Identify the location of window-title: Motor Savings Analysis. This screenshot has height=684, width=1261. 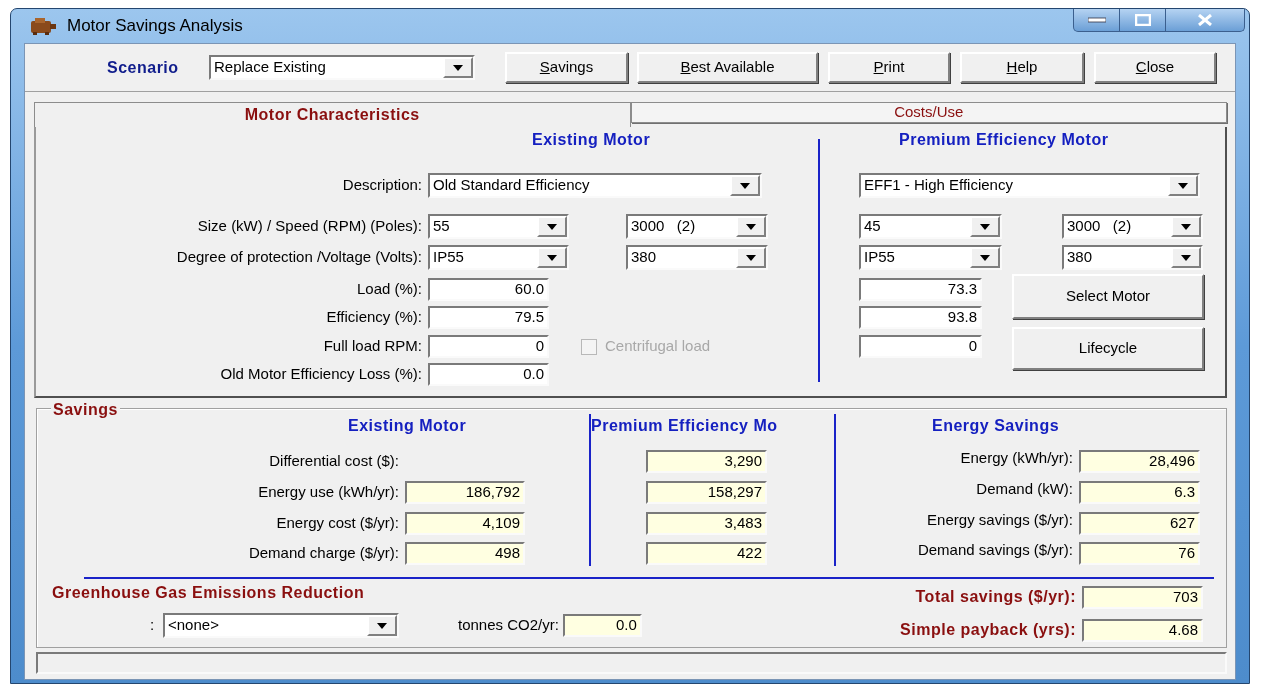
(155, 26).